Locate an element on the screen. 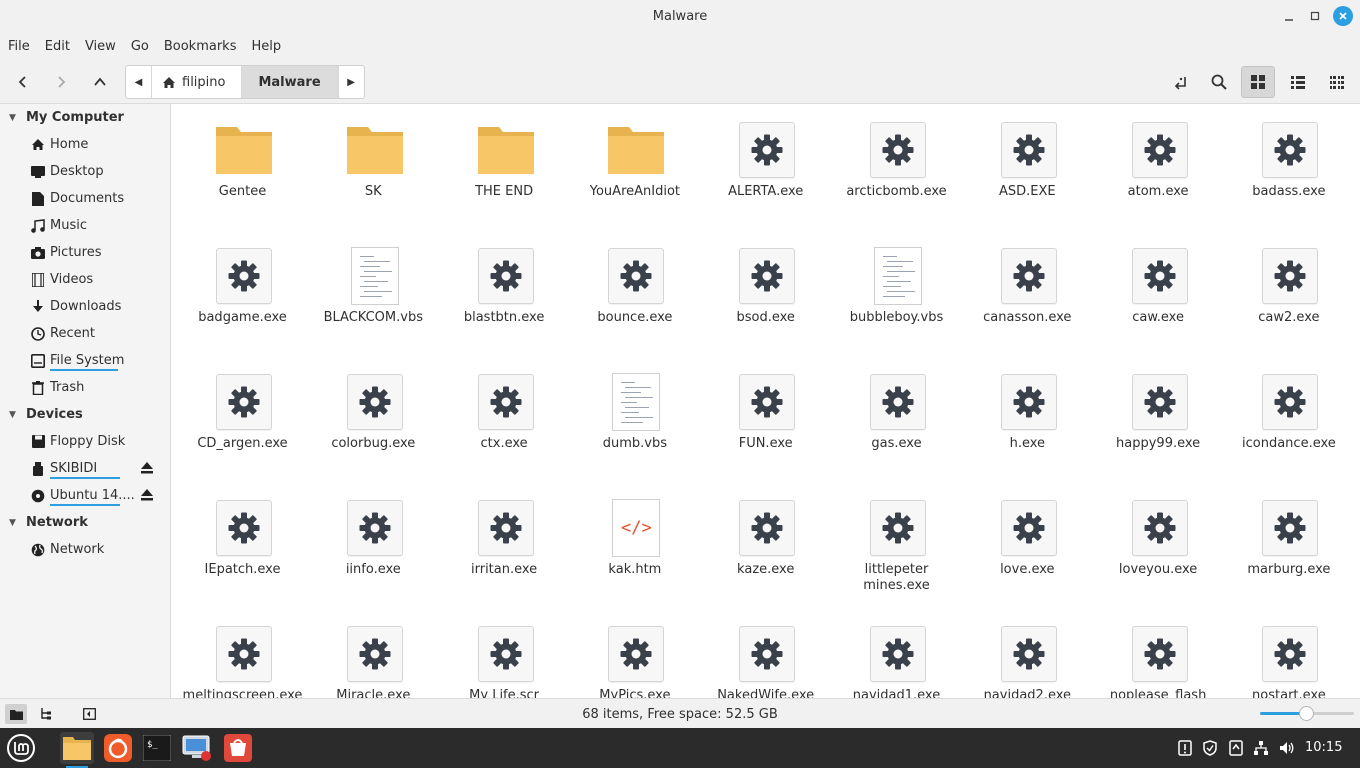 This screenshot has width=1360, height=768. file-item: NakedWife.exe is located at coordinates (765, 653).